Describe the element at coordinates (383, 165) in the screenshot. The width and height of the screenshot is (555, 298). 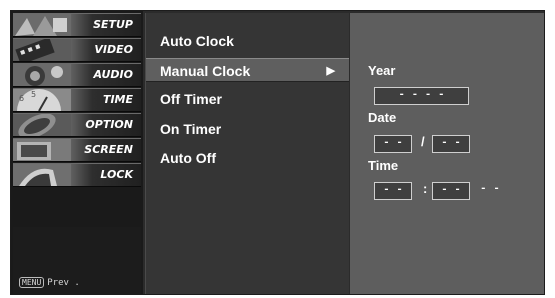
I see `time-label: Time` at that location.